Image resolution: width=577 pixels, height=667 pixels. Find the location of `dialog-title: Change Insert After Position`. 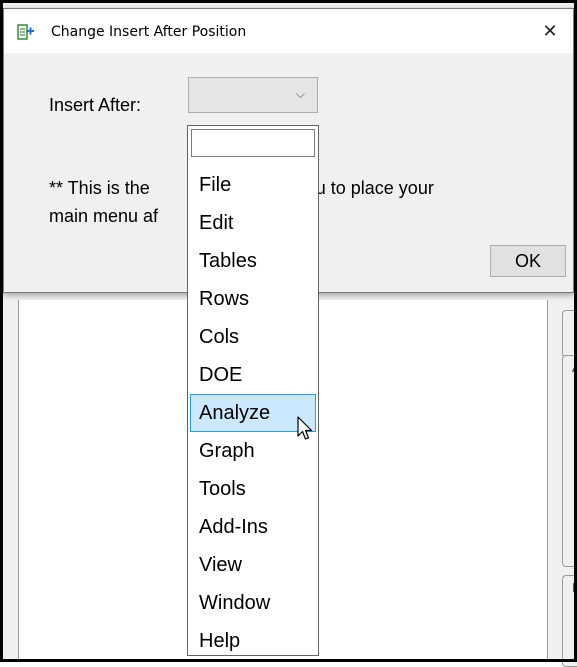

dialog-title: Change Insert After Position is located at coordinates (149, 32).